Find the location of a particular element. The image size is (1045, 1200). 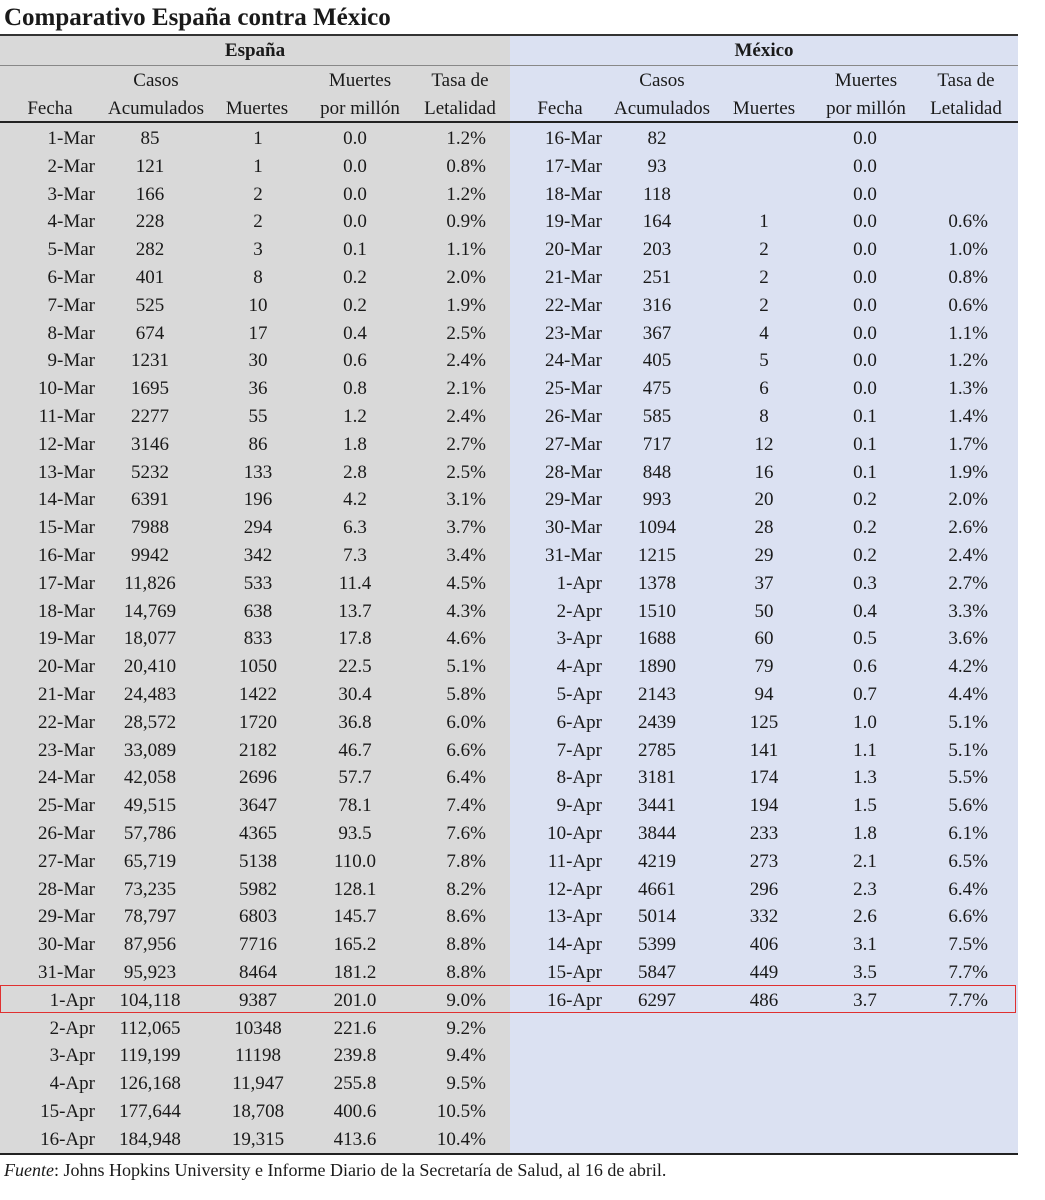

header-muertes-por-millon: Muertes por millón is located at coordinates (360, 94).